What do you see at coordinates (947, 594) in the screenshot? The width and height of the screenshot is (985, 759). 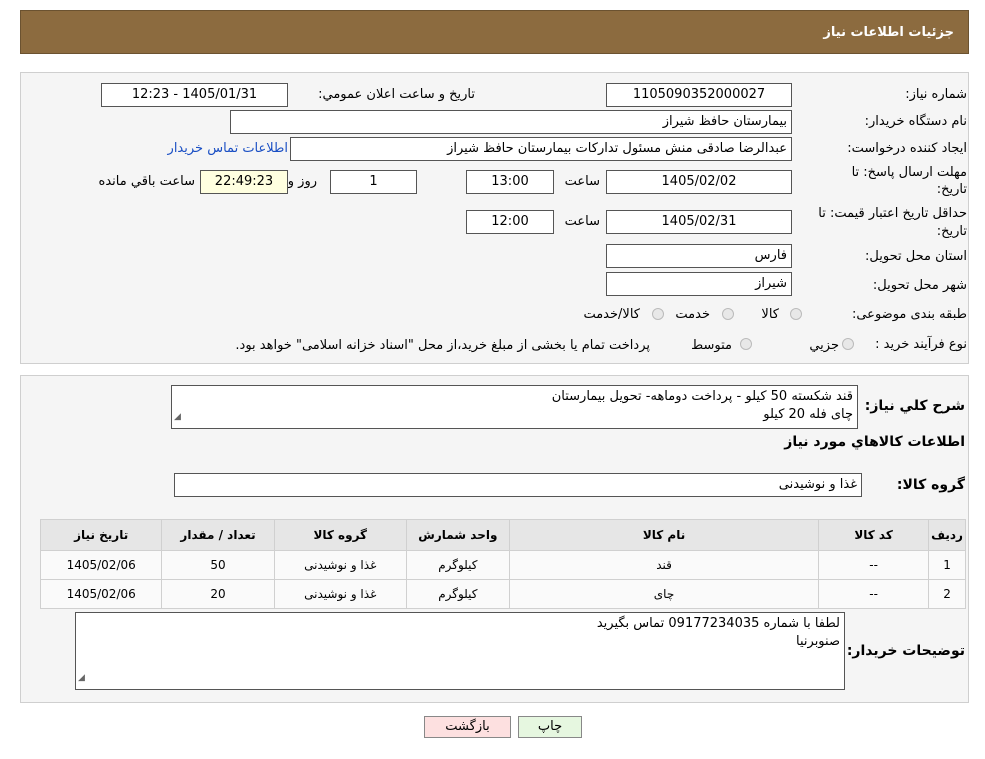 I see `cell-row: 2` at bounding box center [947, 594].